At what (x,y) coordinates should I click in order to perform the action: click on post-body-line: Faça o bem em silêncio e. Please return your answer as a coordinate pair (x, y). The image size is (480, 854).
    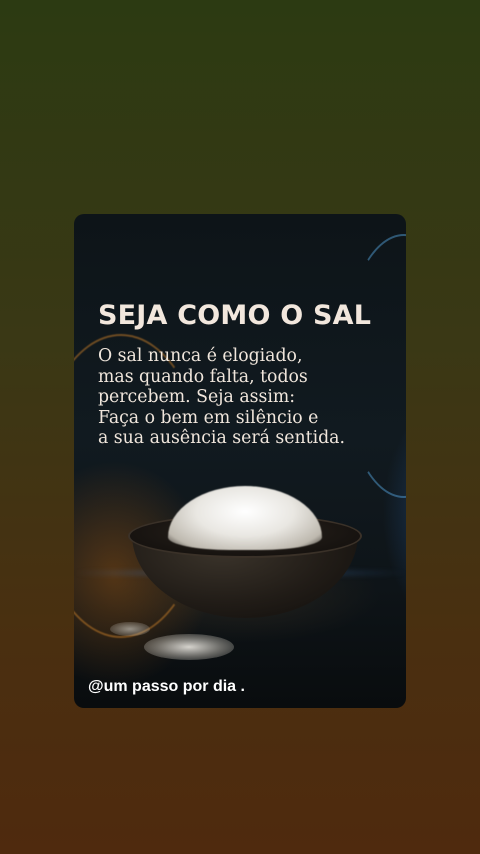
    Looking at the image, I should click on (208, 417).